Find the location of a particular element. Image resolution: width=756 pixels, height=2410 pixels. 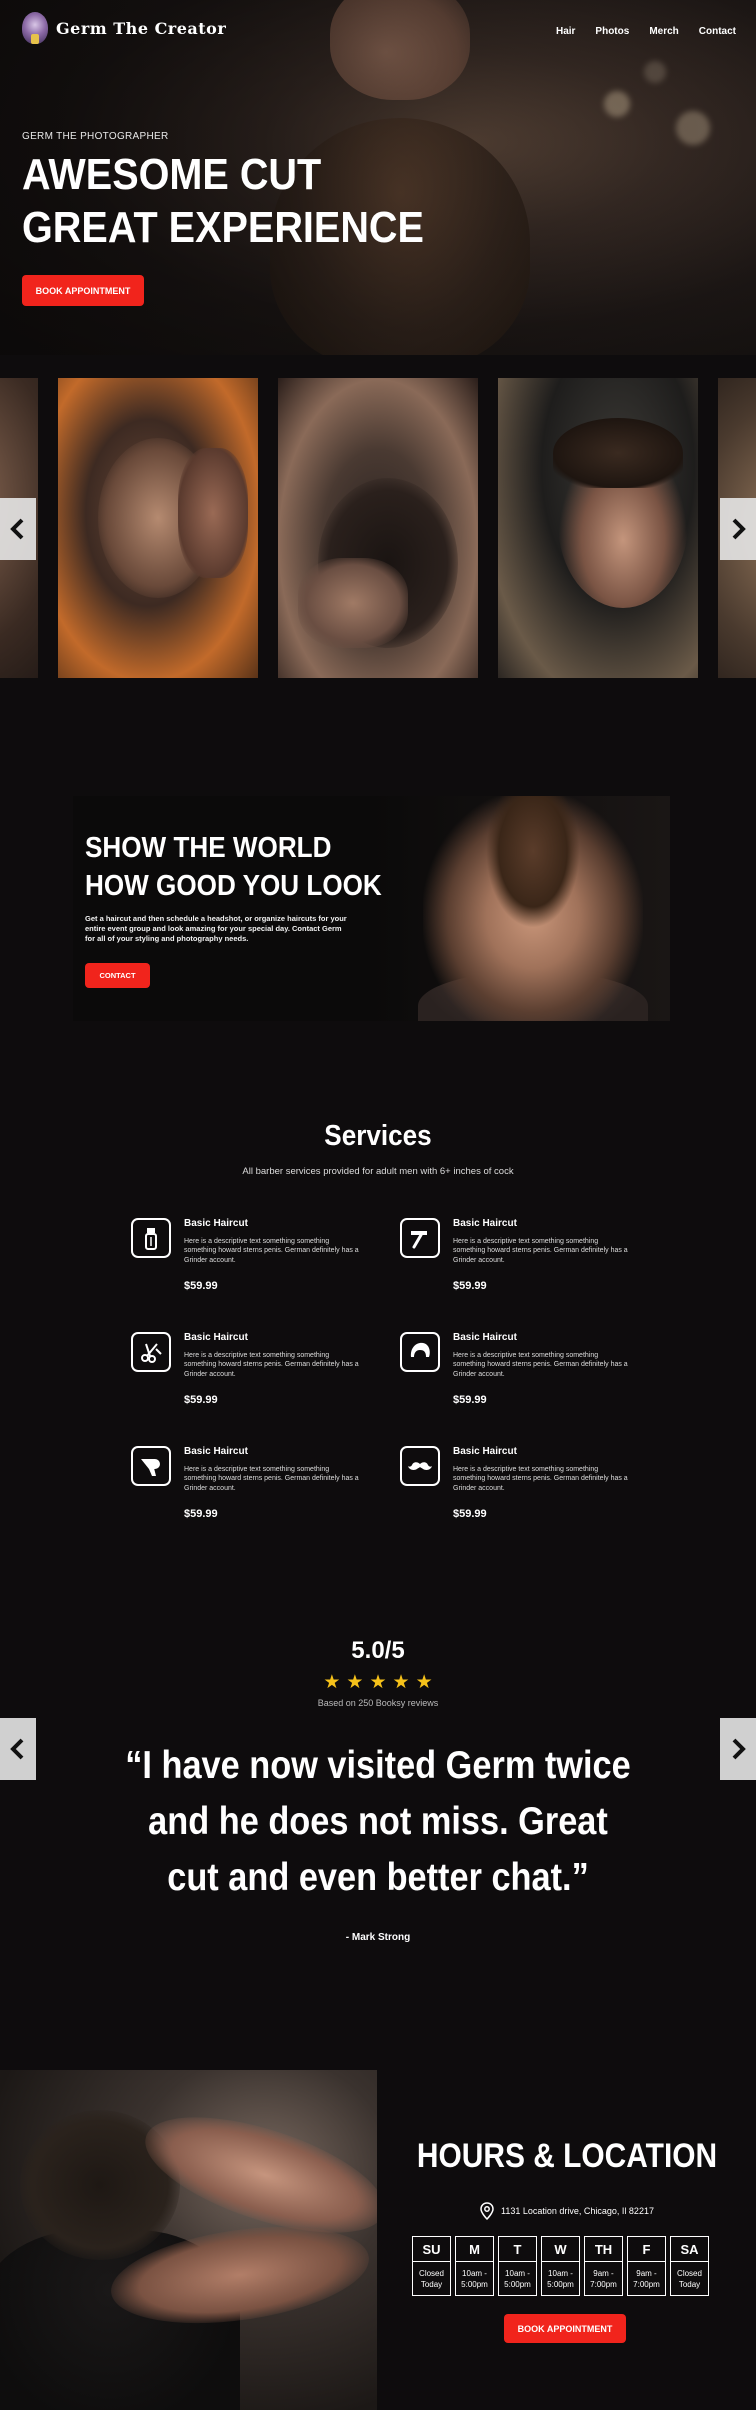

location-pin-icon is located at coordinates (487, 2211).